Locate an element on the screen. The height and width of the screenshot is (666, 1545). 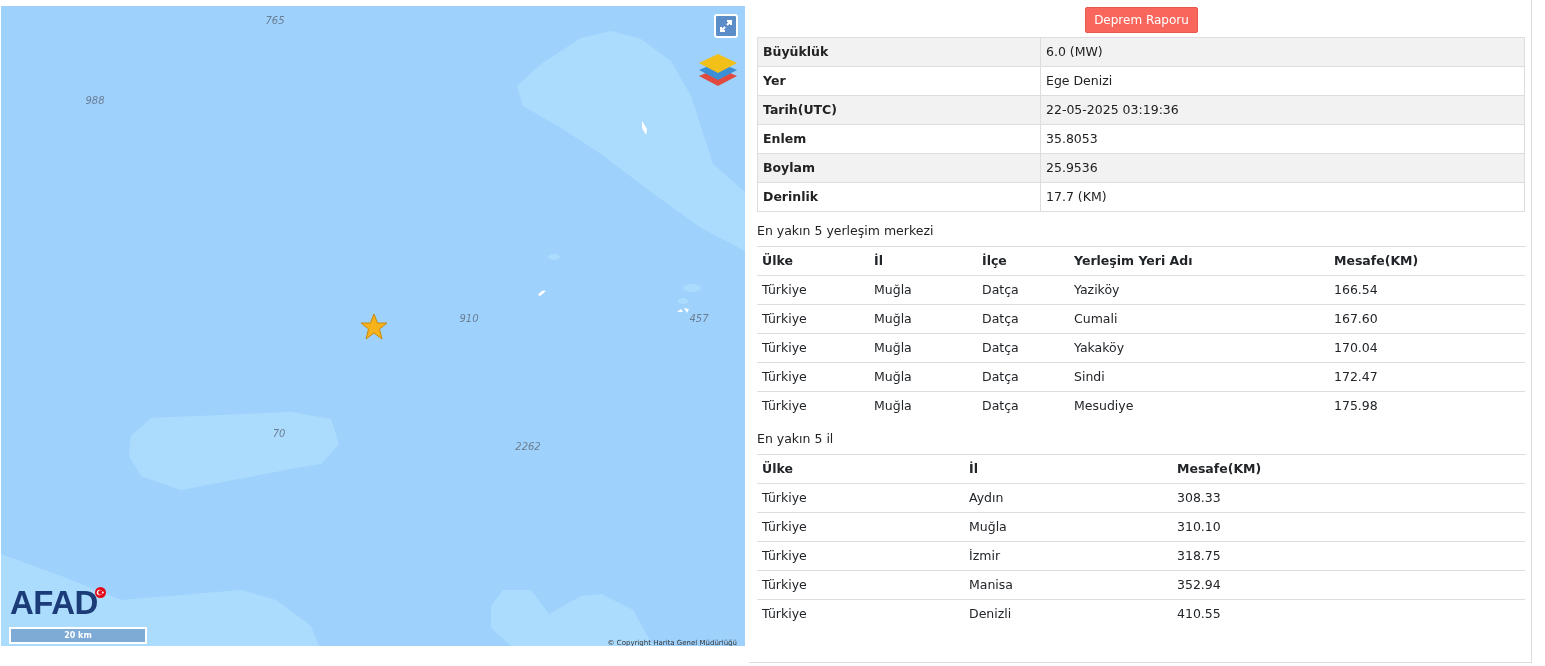
table-cell: Yakaköy is located at coordinates (1199, 348).